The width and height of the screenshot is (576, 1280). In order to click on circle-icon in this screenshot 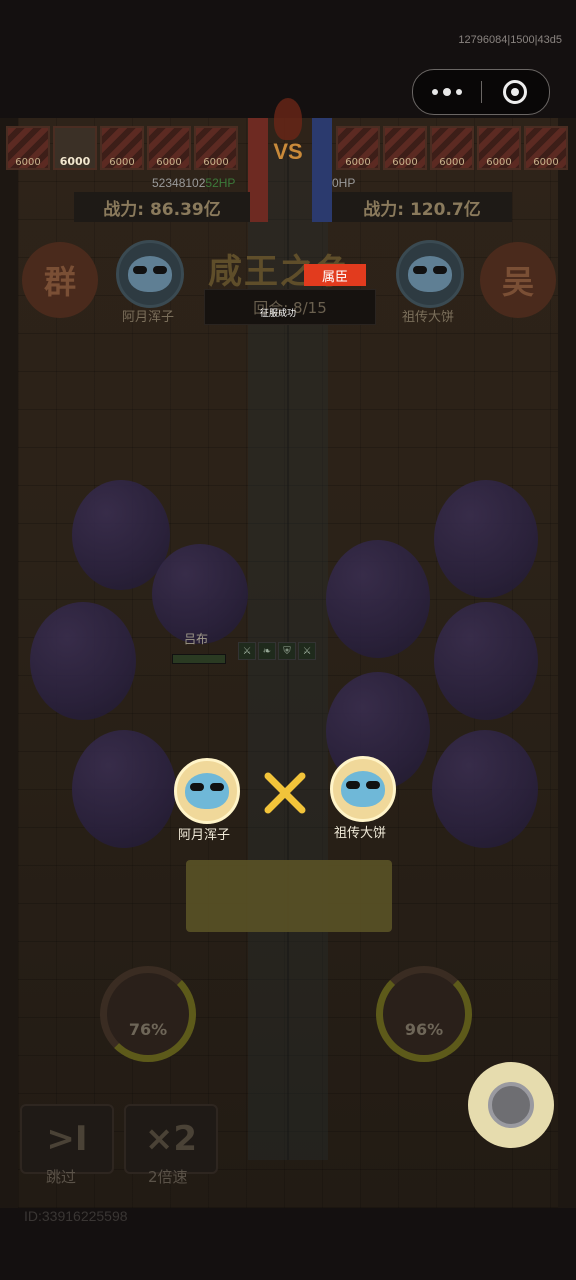, I will do `click(511, 1105)`.